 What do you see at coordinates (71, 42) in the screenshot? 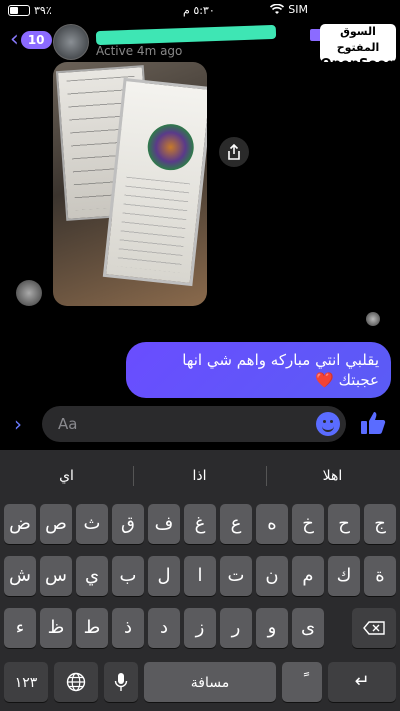
I see `contact-avatar` at bounding box center [71, 42].